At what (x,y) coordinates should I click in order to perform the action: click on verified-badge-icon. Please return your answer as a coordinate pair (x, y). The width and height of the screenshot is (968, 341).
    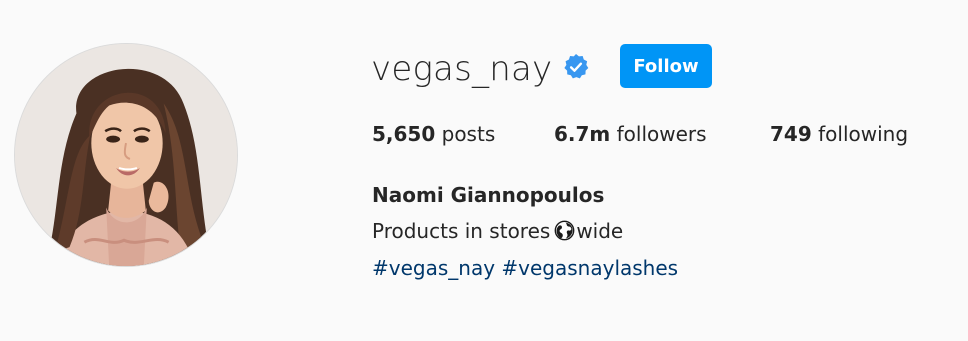
    Looking at the image, I should click on (576, 66).